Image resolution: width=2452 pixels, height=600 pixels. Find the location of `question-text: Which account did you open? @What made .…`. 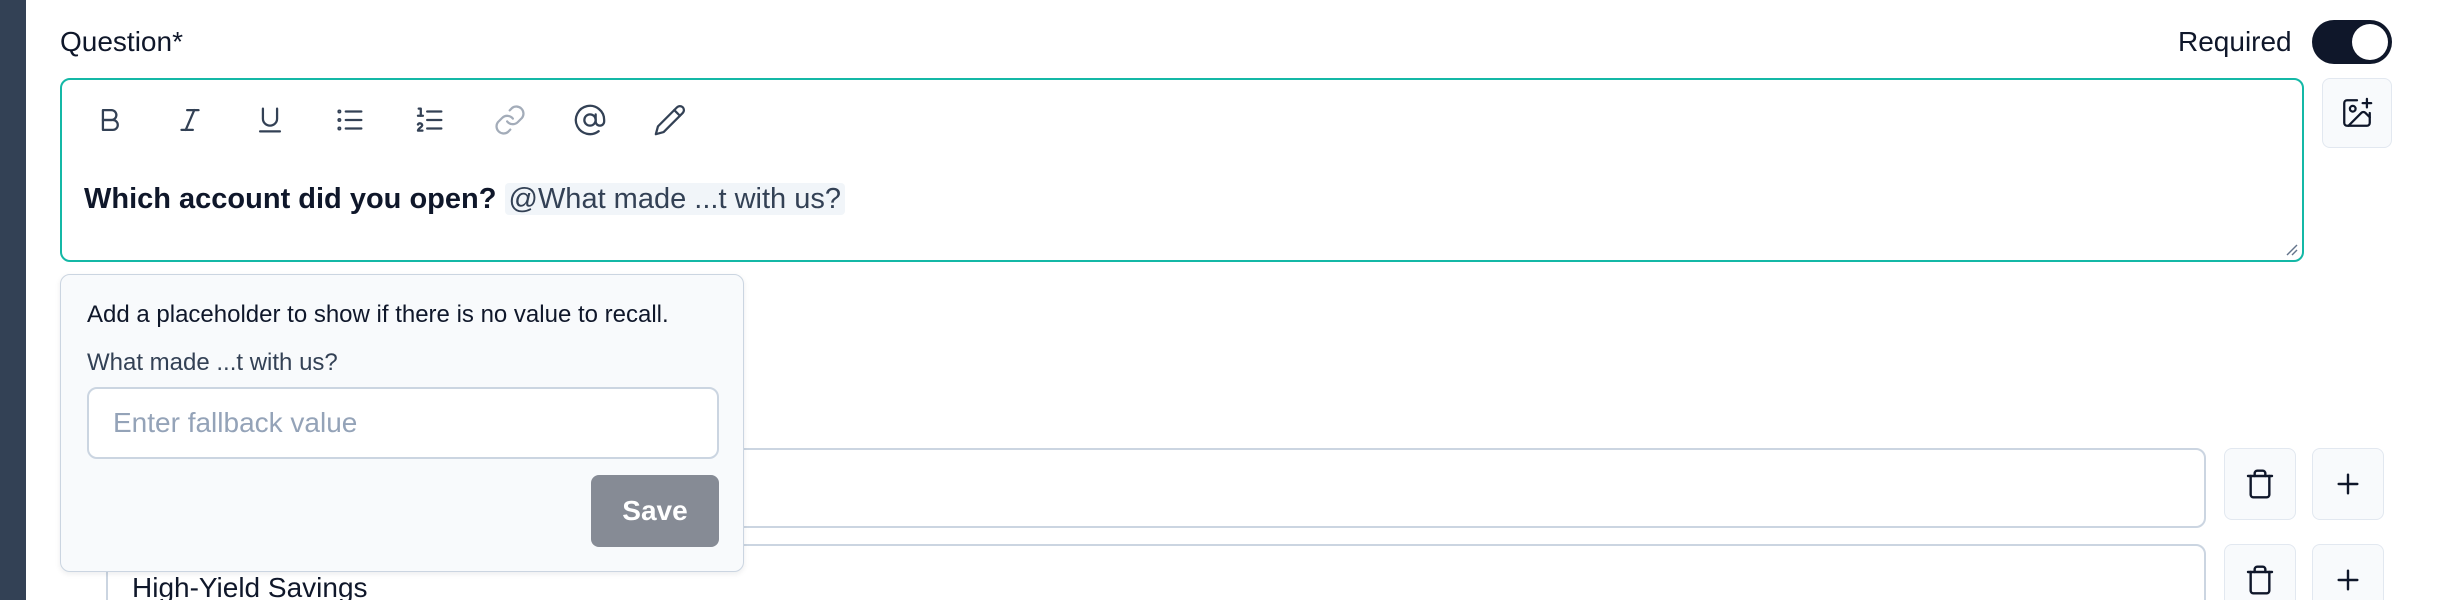

question-text: Which account did you open? @What made .… is located at coordinates (464, 199).